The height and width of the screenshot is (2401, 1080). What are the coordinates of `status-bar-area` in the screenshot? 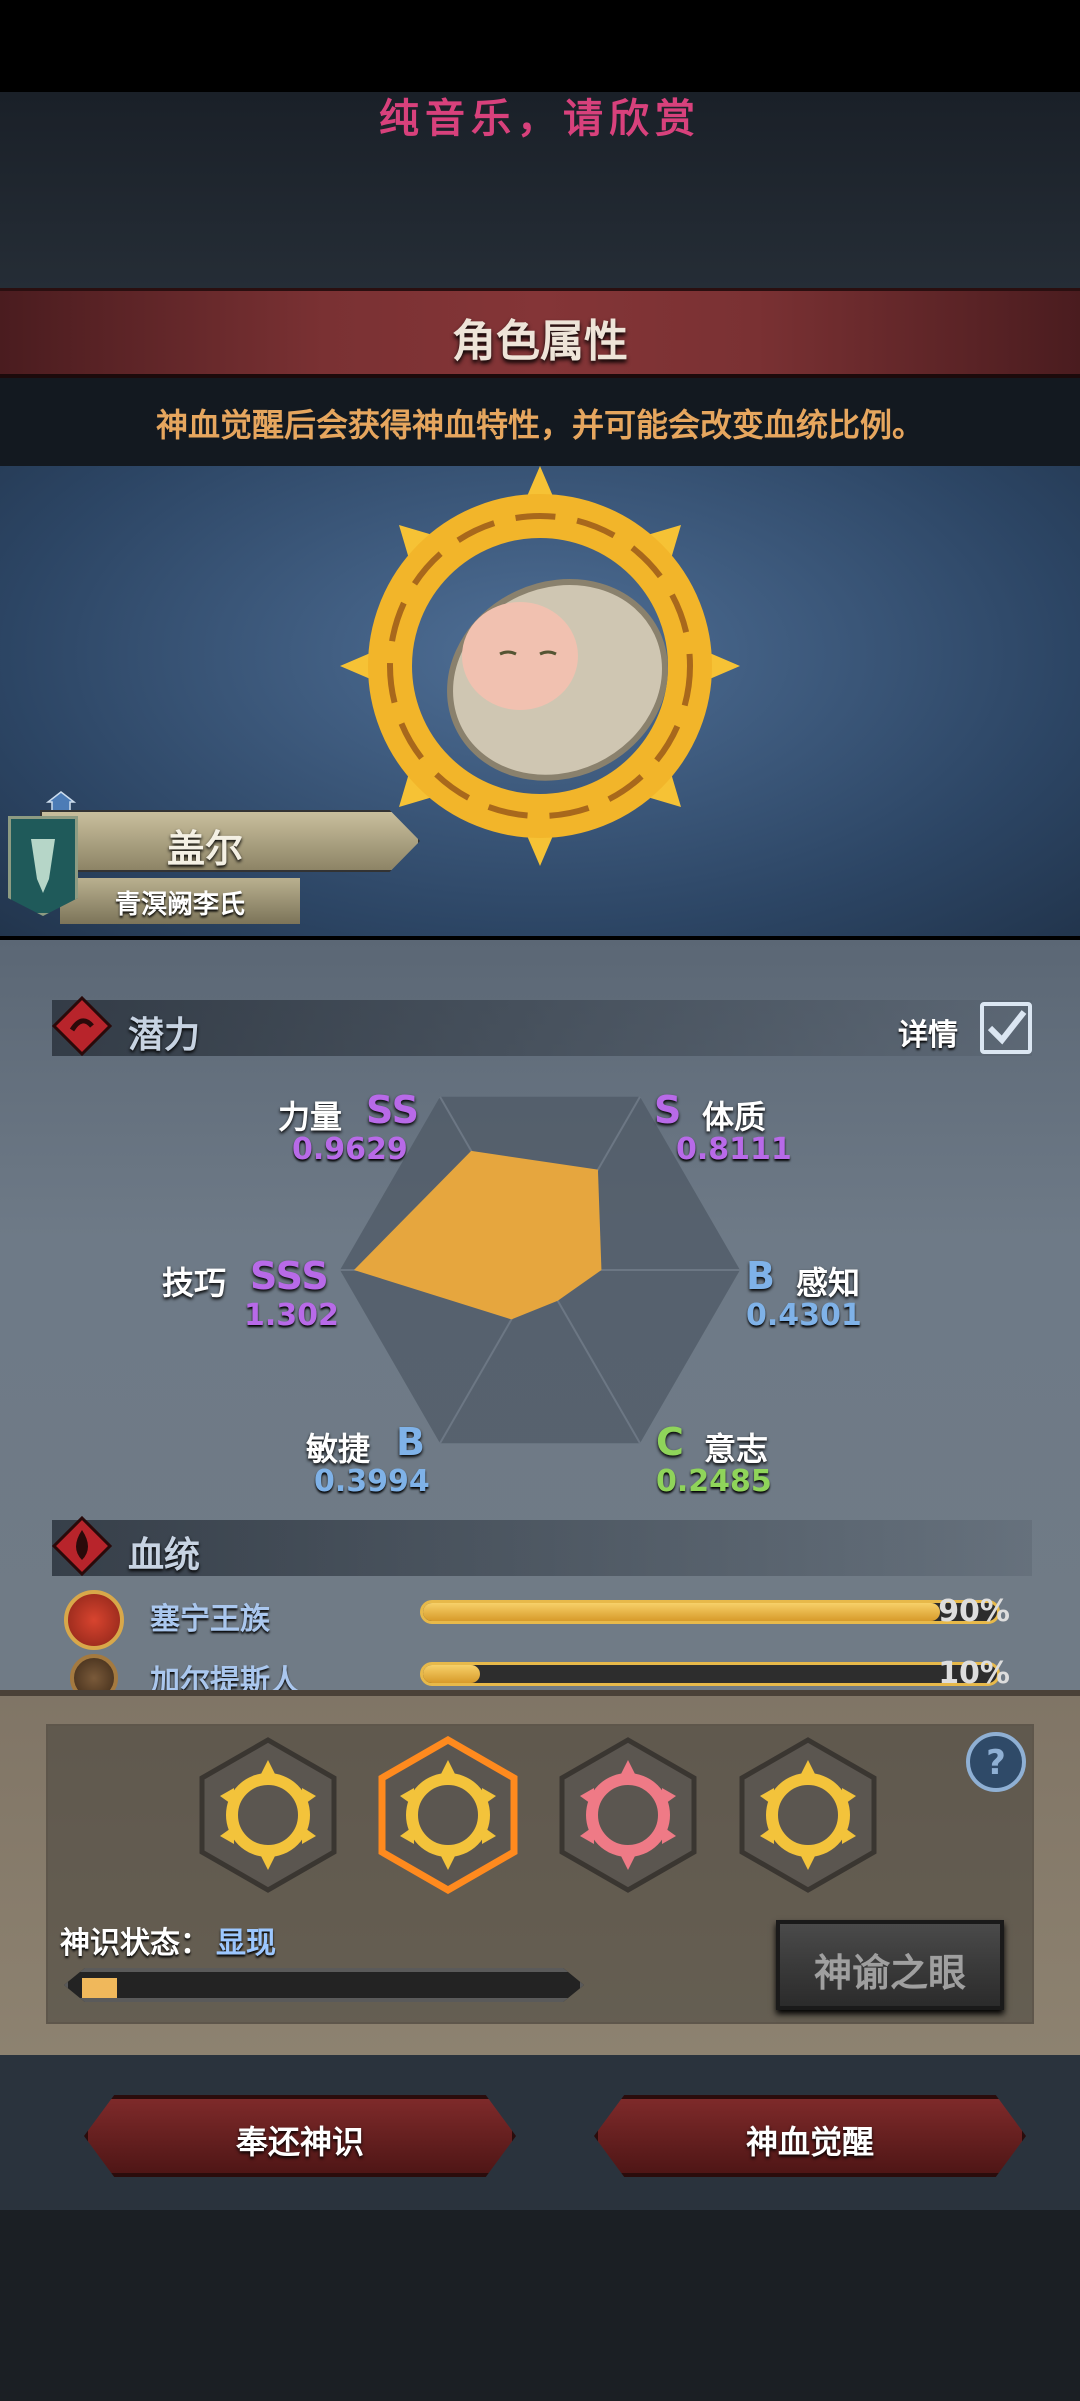 It's located at (540, 46).